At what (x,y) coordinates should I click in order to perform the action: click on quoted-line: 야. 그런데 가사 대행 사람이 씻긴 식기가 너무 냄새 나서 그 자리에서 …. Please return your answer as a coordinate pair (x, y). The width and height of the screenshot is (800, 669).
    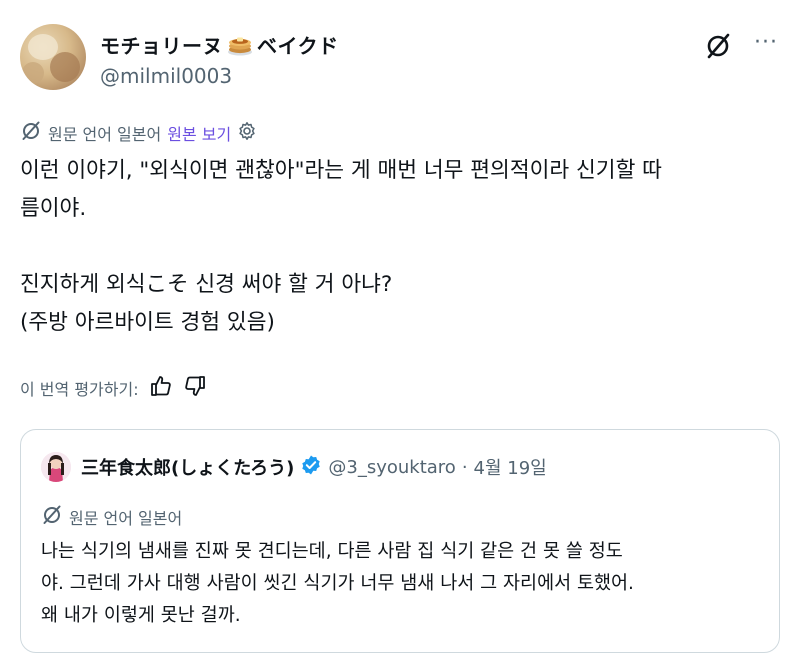
    Looking at the image, I should click on (337, 583).